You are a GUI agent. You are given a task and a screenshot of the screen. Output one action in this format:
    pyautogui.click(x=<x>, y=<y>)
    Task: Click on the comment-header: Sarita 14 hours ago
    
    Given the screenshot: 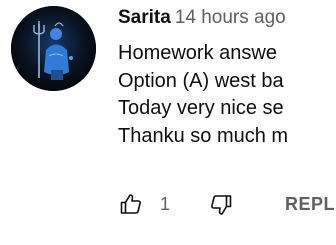 What is the action you would take?
    pyautogui.click(x=202, y=18)
    